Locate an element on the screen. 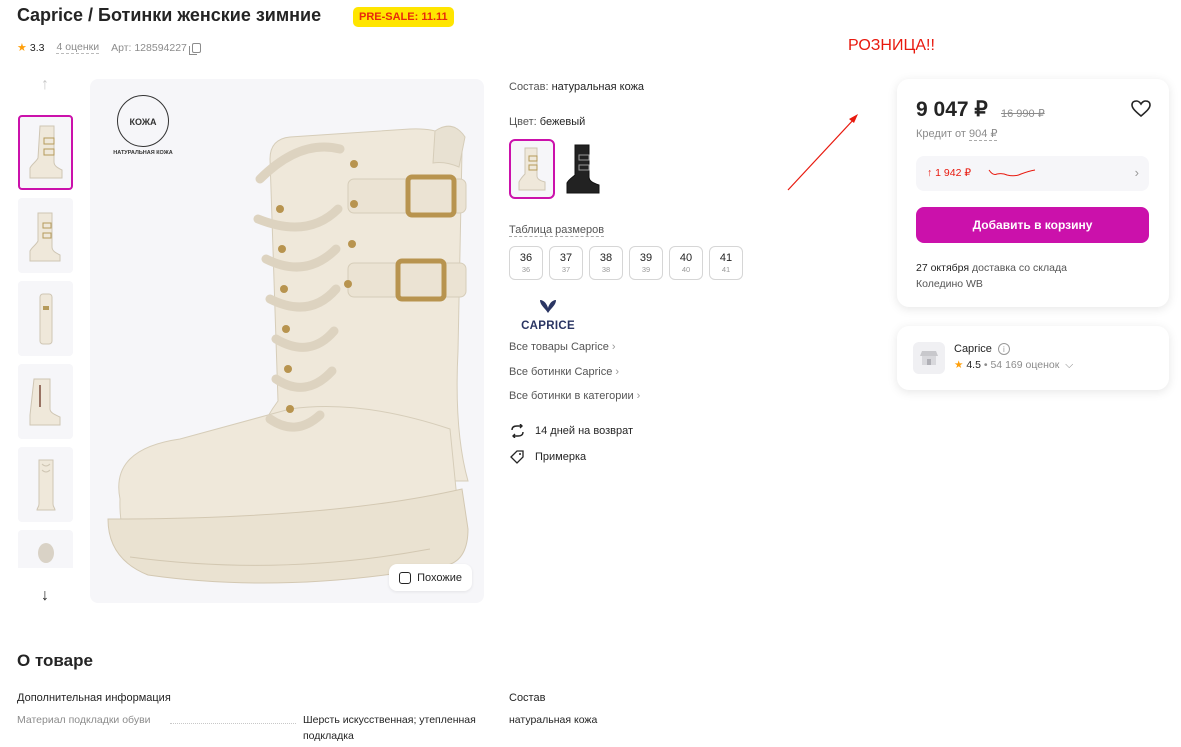  beige-boot-icon is located at coordinates (532, 169).